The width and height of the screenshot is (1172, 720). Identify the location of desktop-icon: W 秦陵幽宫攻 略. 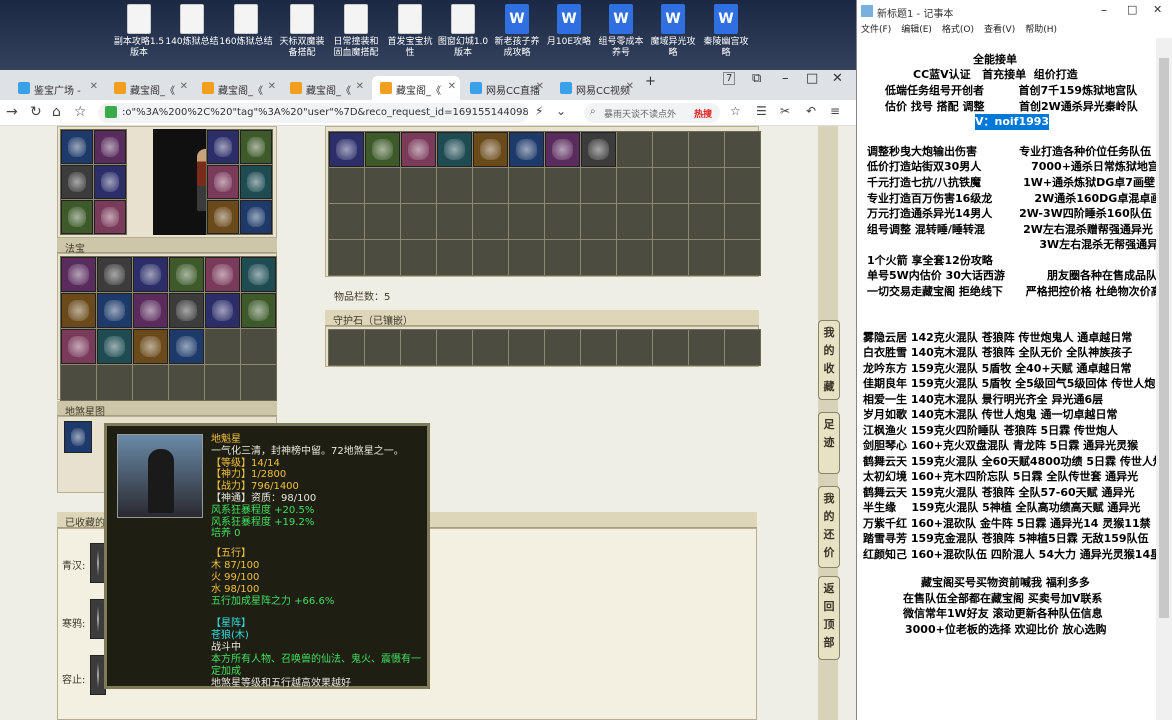
(726, 36).